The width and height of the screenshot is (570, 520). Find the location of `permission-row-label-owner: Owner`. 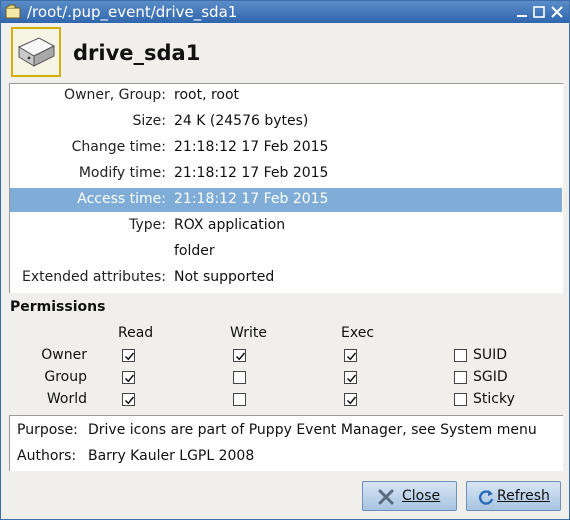

permission-row-label-owner: Owner is located at coordinates (64, 355).